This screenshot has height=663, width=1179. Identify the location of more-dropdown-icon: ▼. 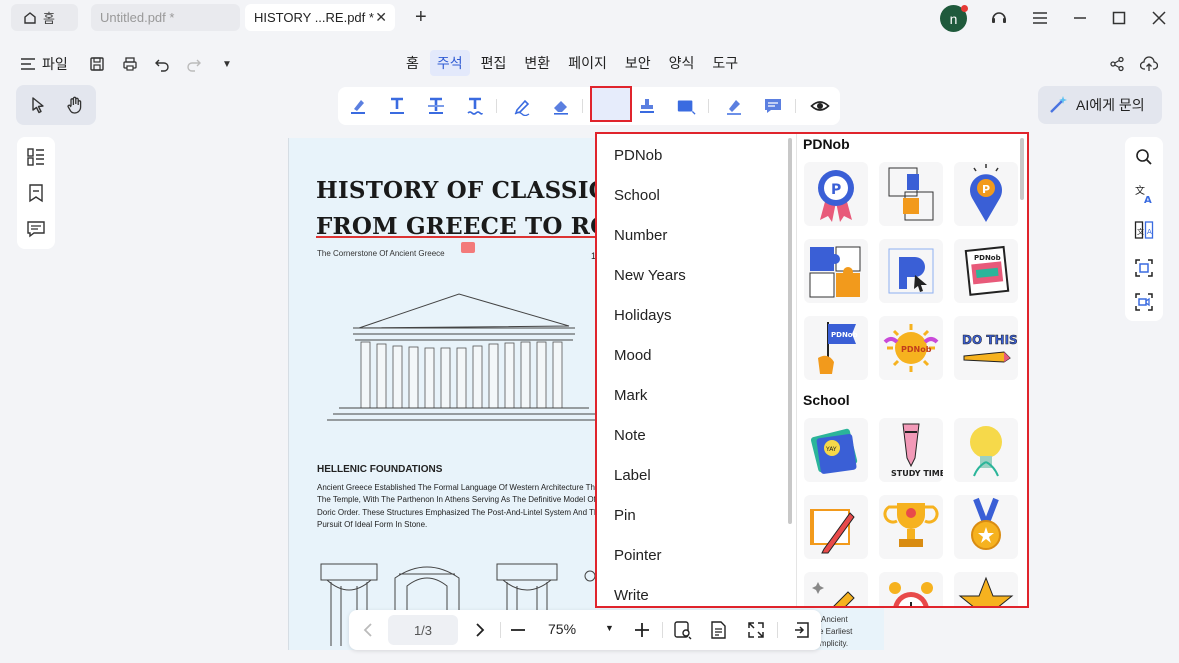
(227, 64).